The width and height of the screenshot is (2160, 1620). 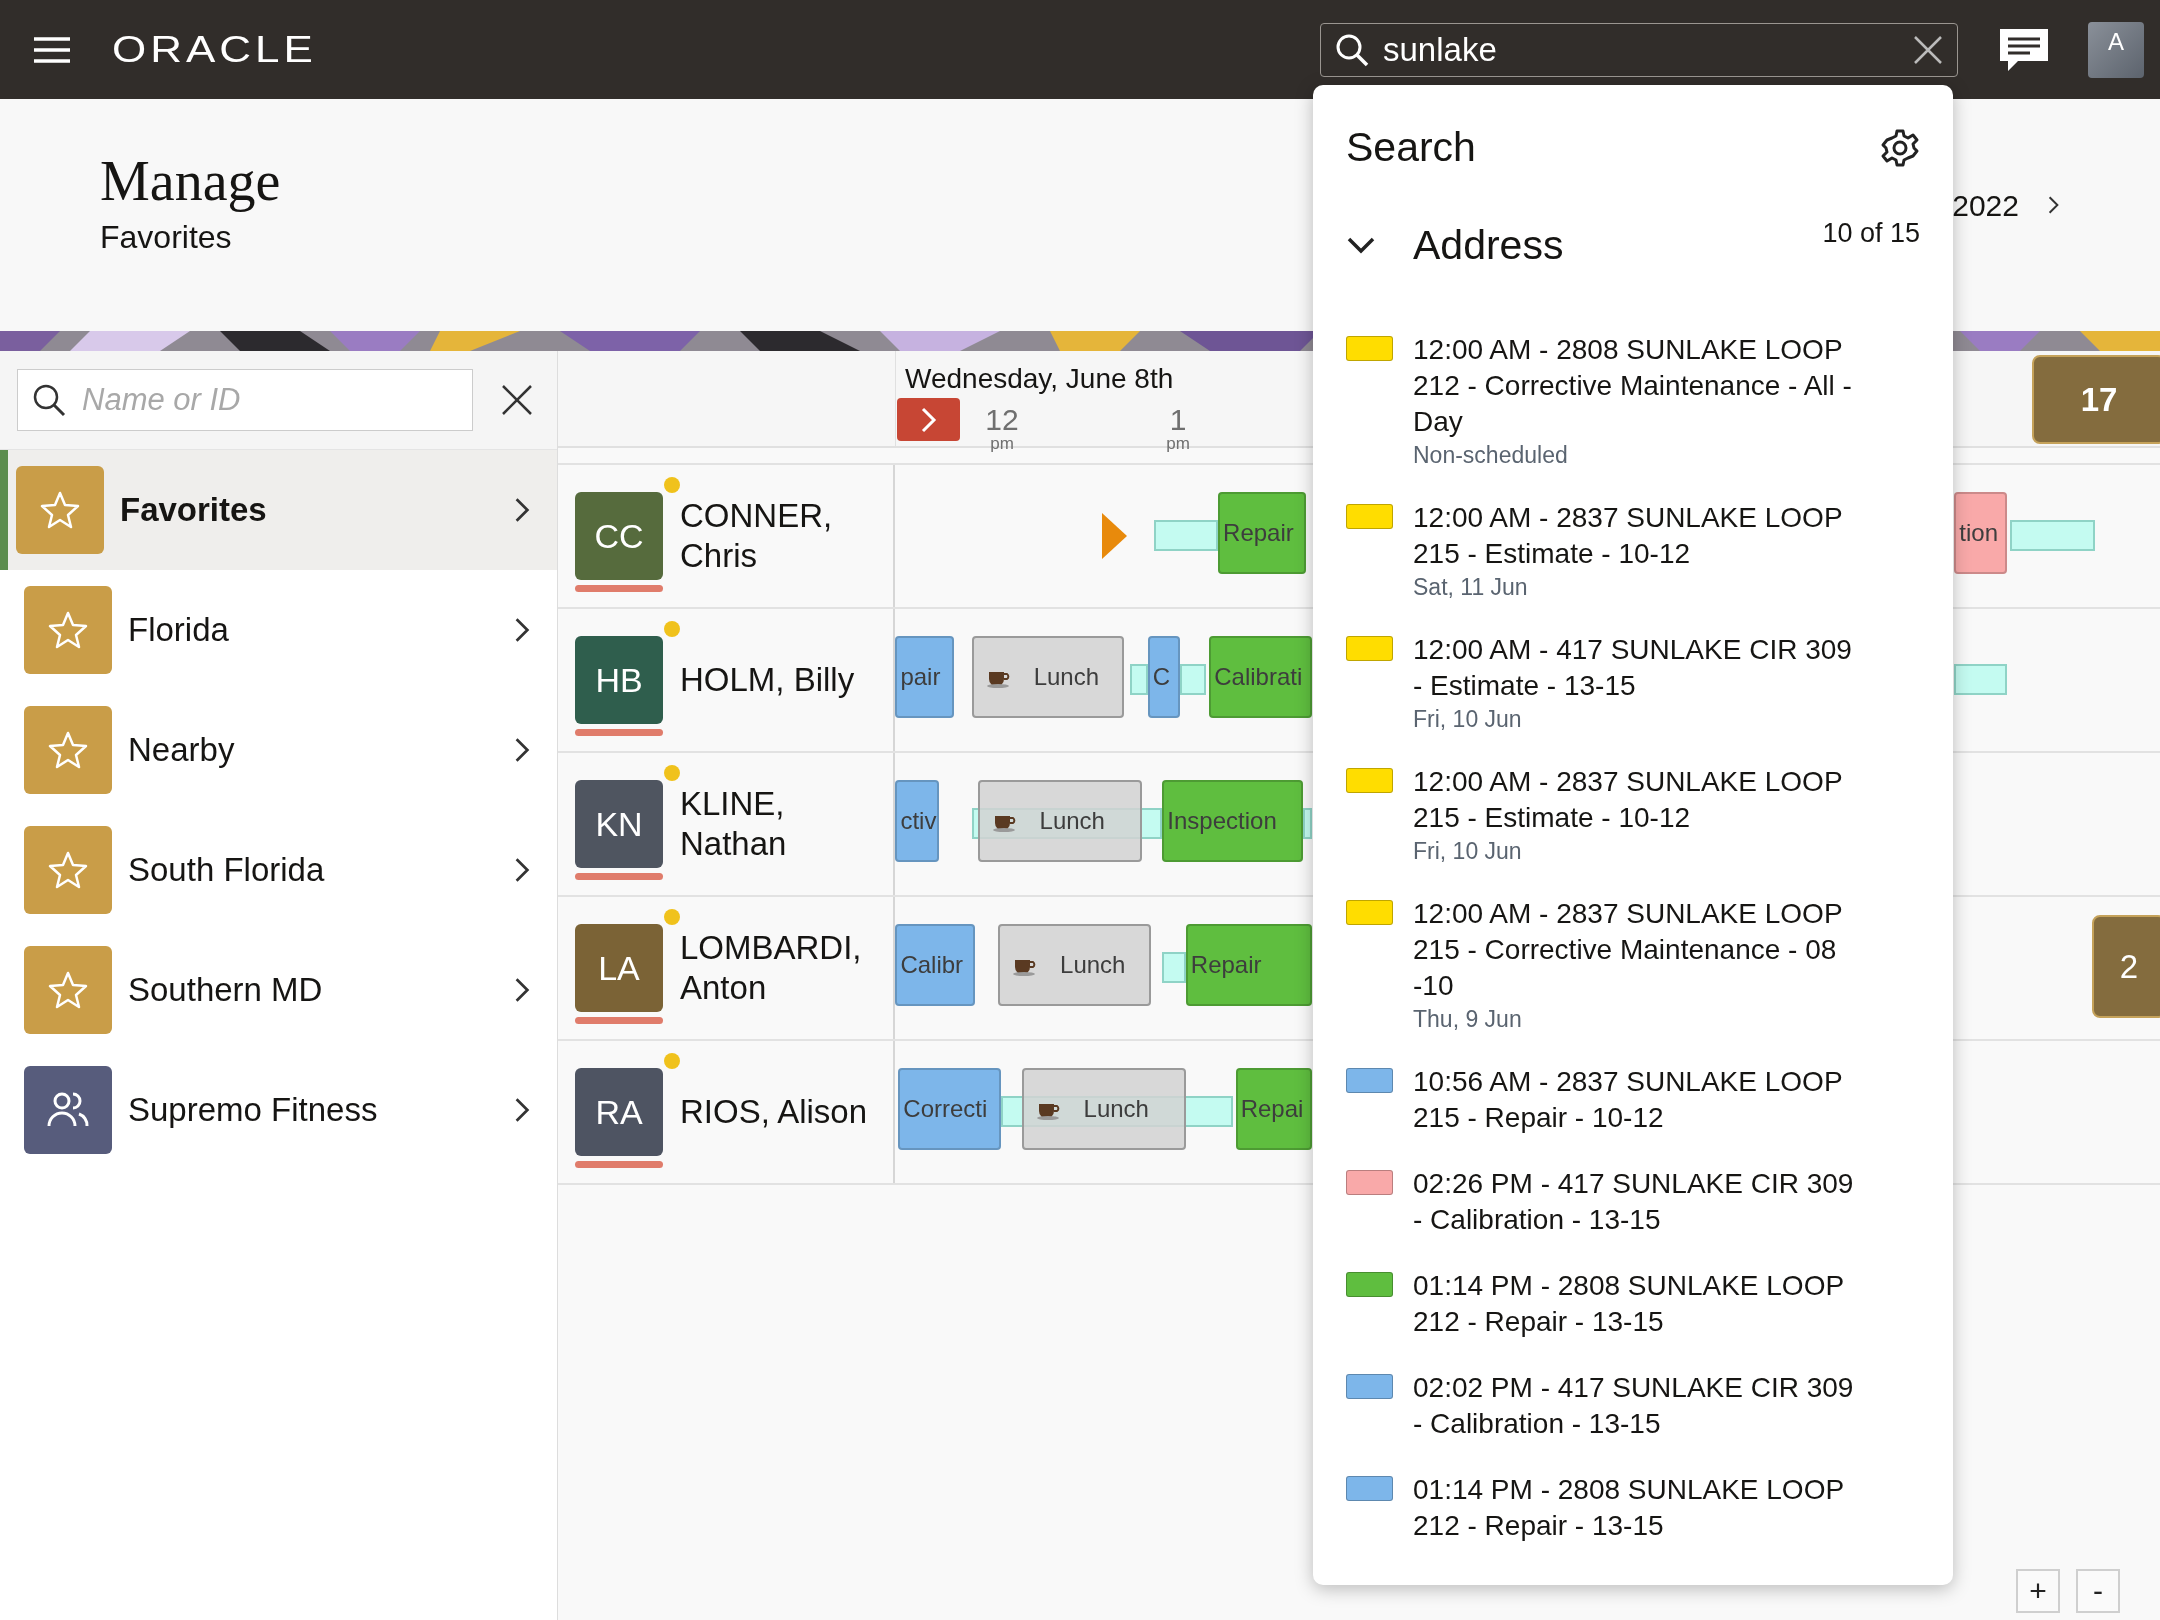 I want to click on count-badge: 17, so click(x=2096, y=399).